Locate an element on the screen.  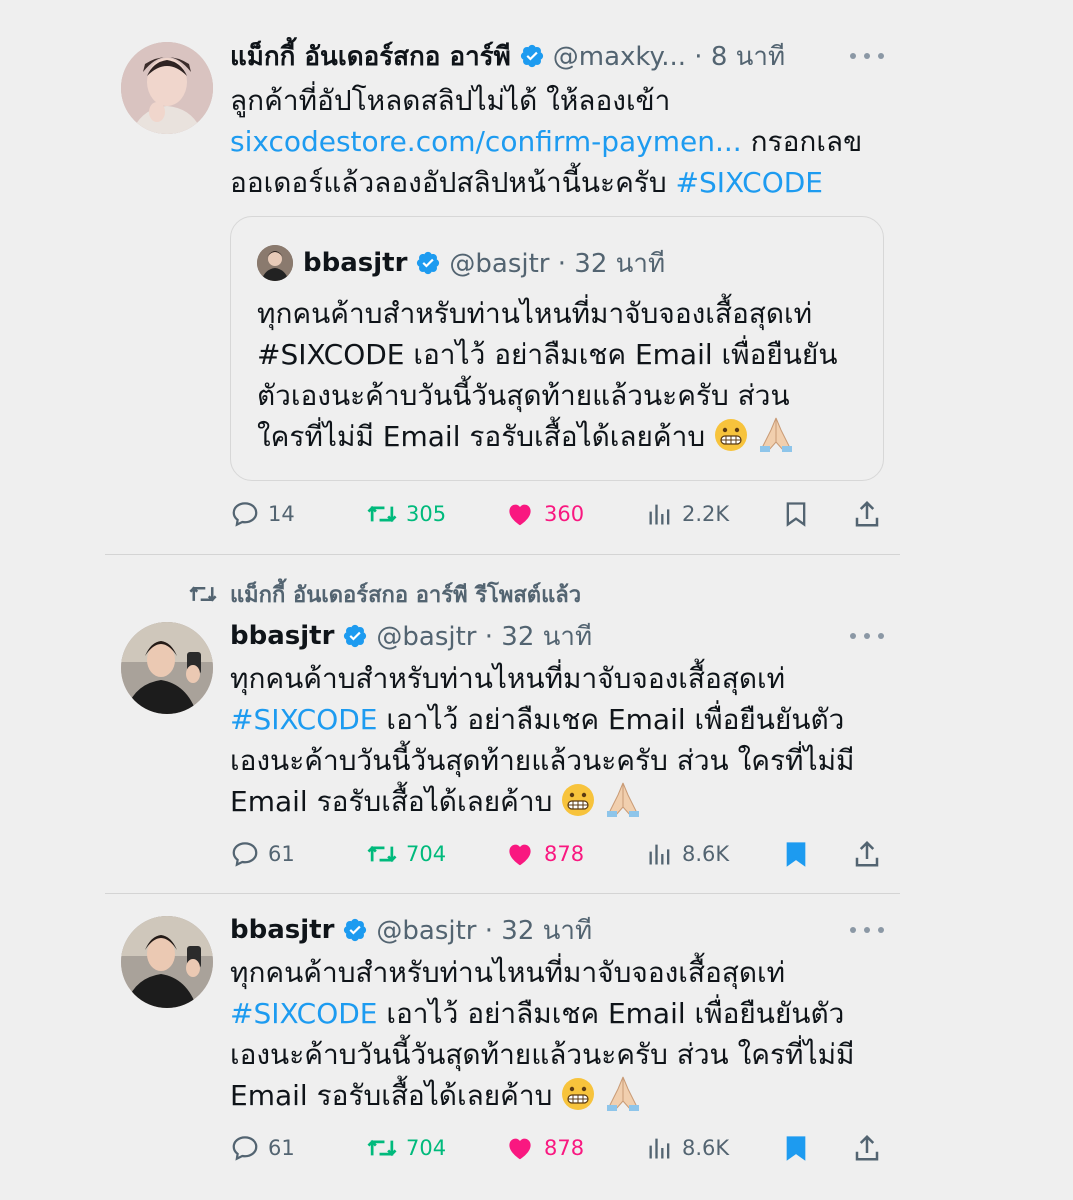
like-button: 360 is located at coordinates (544, 514).